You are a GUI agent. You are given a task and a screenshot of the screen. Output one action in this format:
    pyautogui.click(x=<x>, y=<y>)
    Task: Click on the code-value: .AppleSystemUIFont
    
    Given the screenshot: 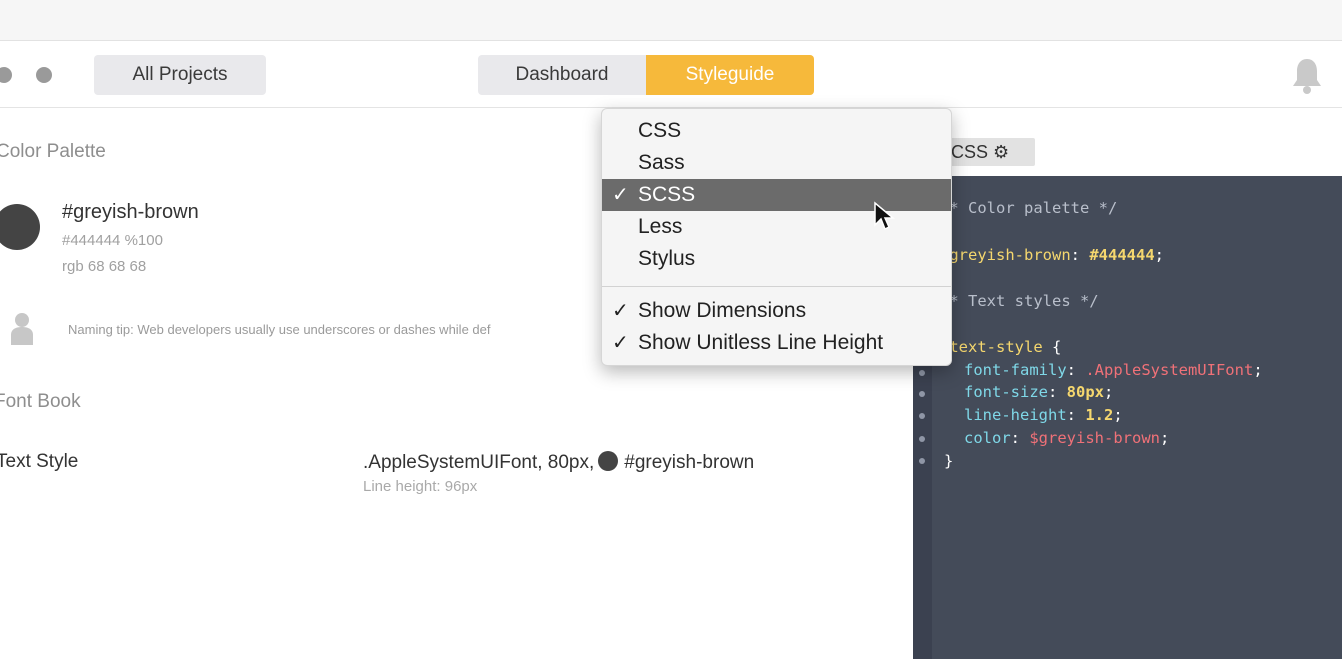 What is the action you would take?
    pyautogui.click(x=1169, y=370)
    